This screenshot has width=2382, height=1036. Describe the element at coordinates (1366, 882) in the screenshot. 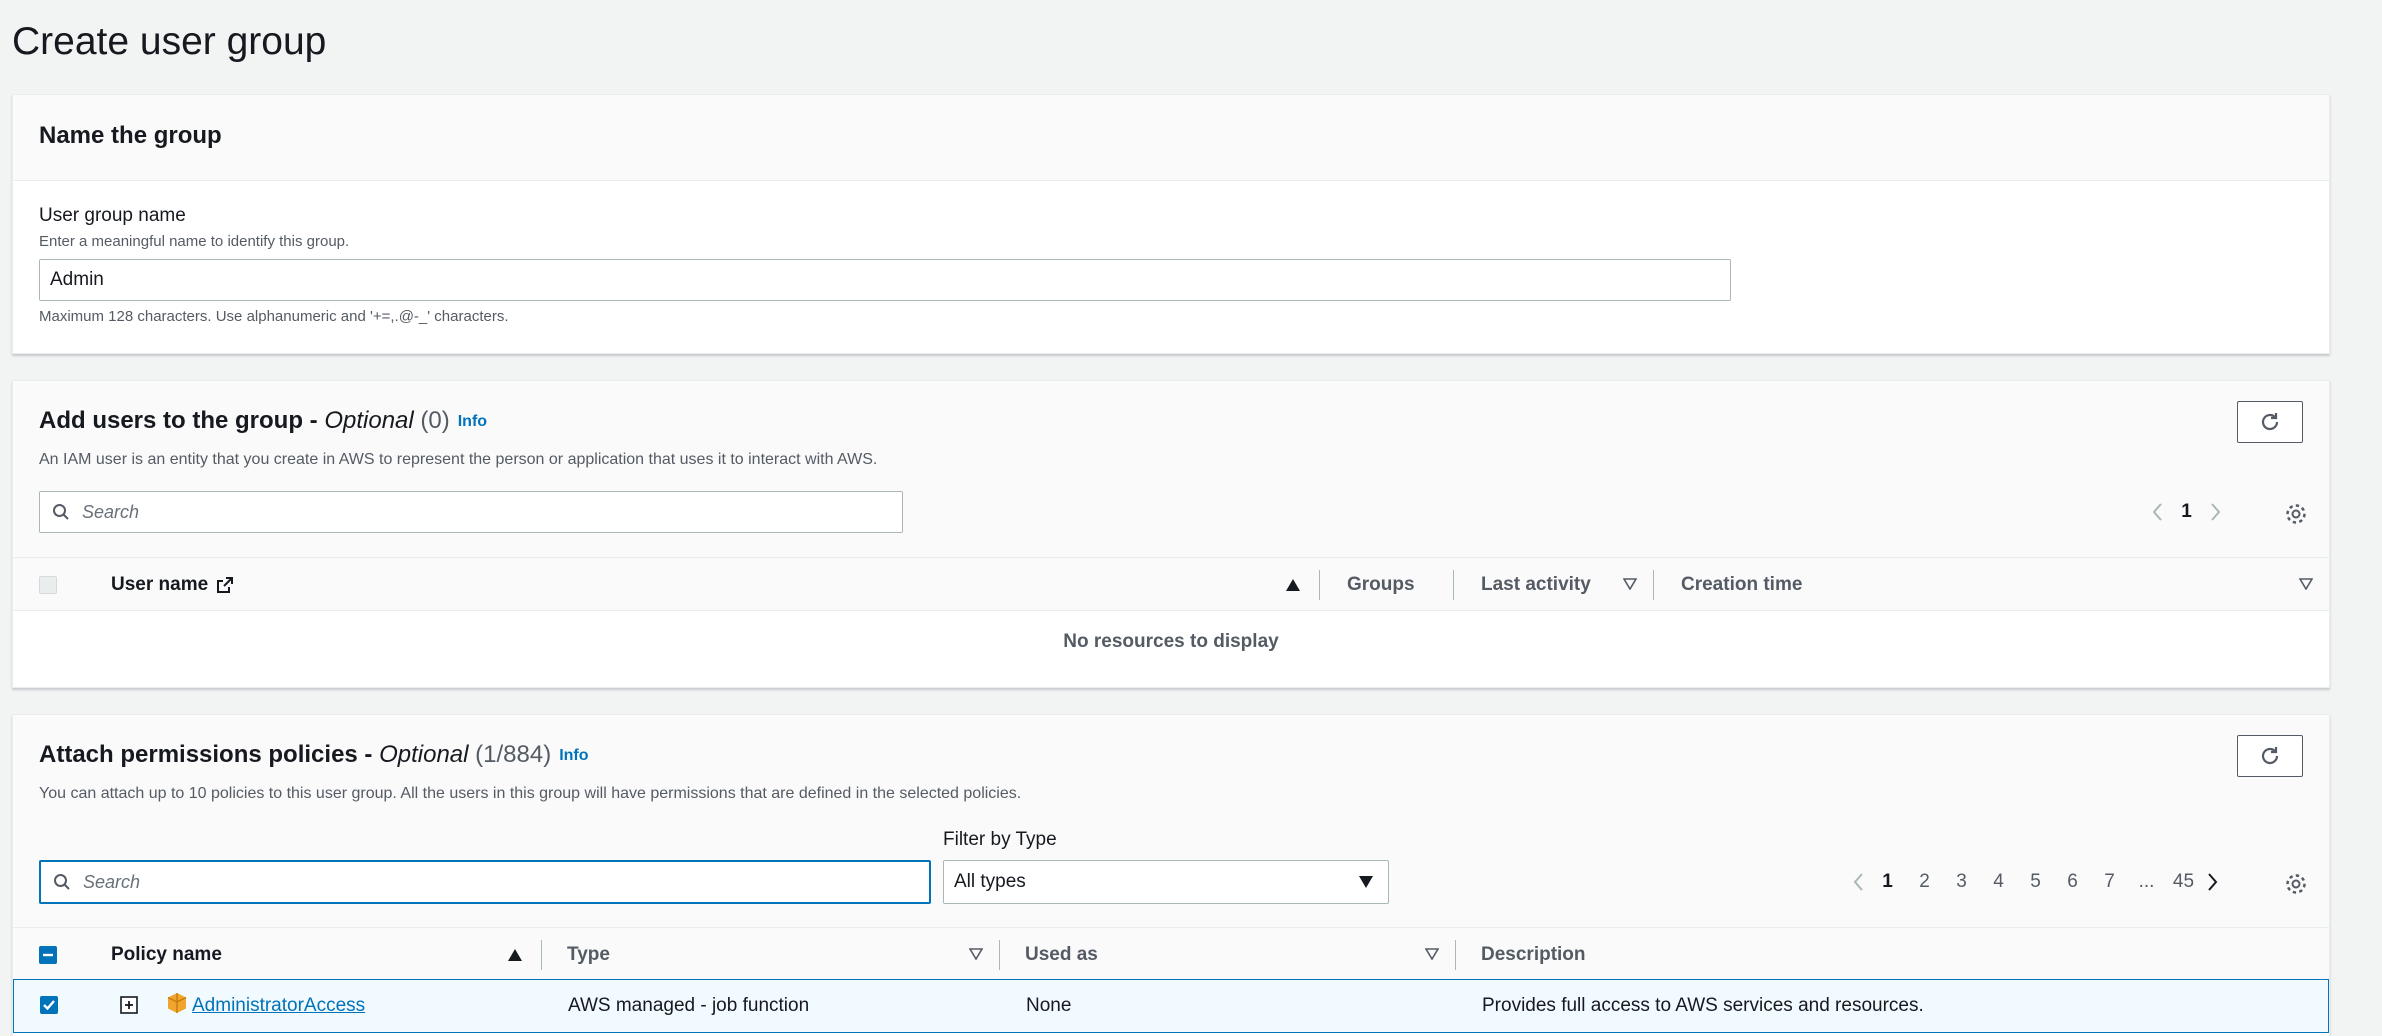

I see `caret-down-icon` at that location.